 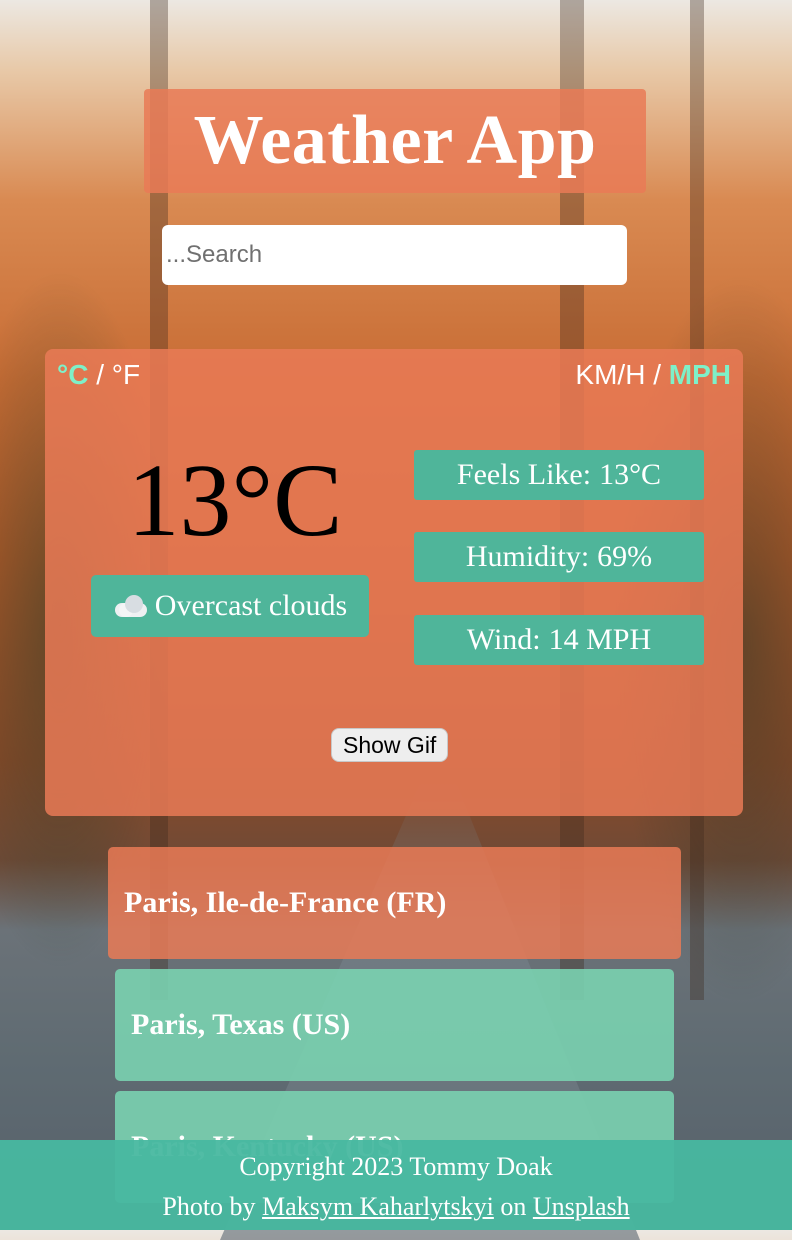 What do you see at coordinates (394, 255) in the screenshot?
I see `search-input` at bounding box center [394, 255].